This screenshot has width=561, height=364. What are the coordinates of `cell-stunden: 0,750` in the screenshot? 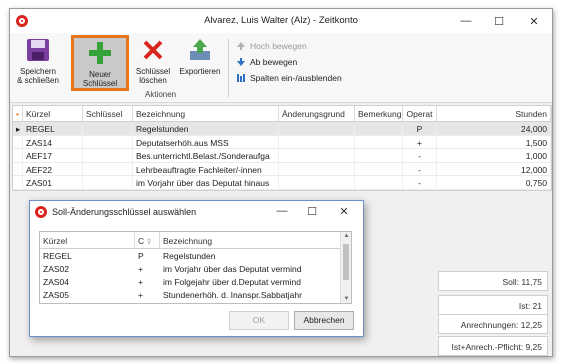 It's located at (494, 182).